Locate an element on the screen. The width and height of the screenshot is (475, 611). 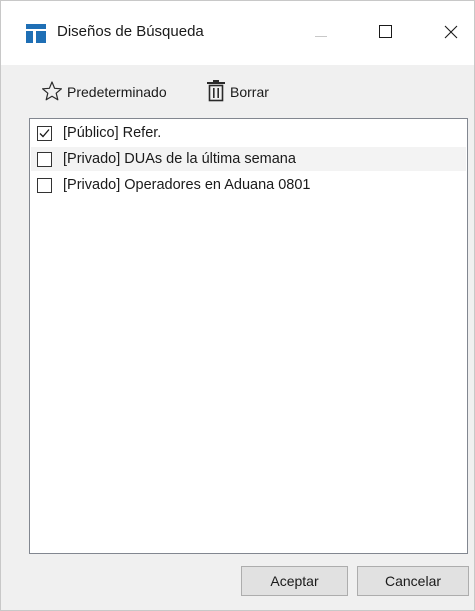
close-button is located at coordinates (451, 33).